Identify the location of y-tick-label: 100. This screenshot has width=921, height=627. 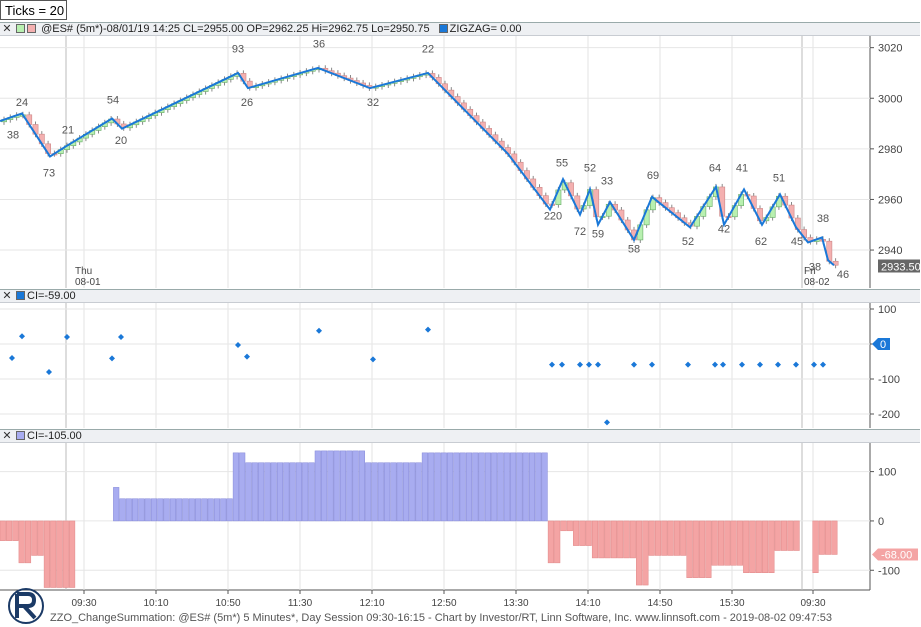
(887, 473).